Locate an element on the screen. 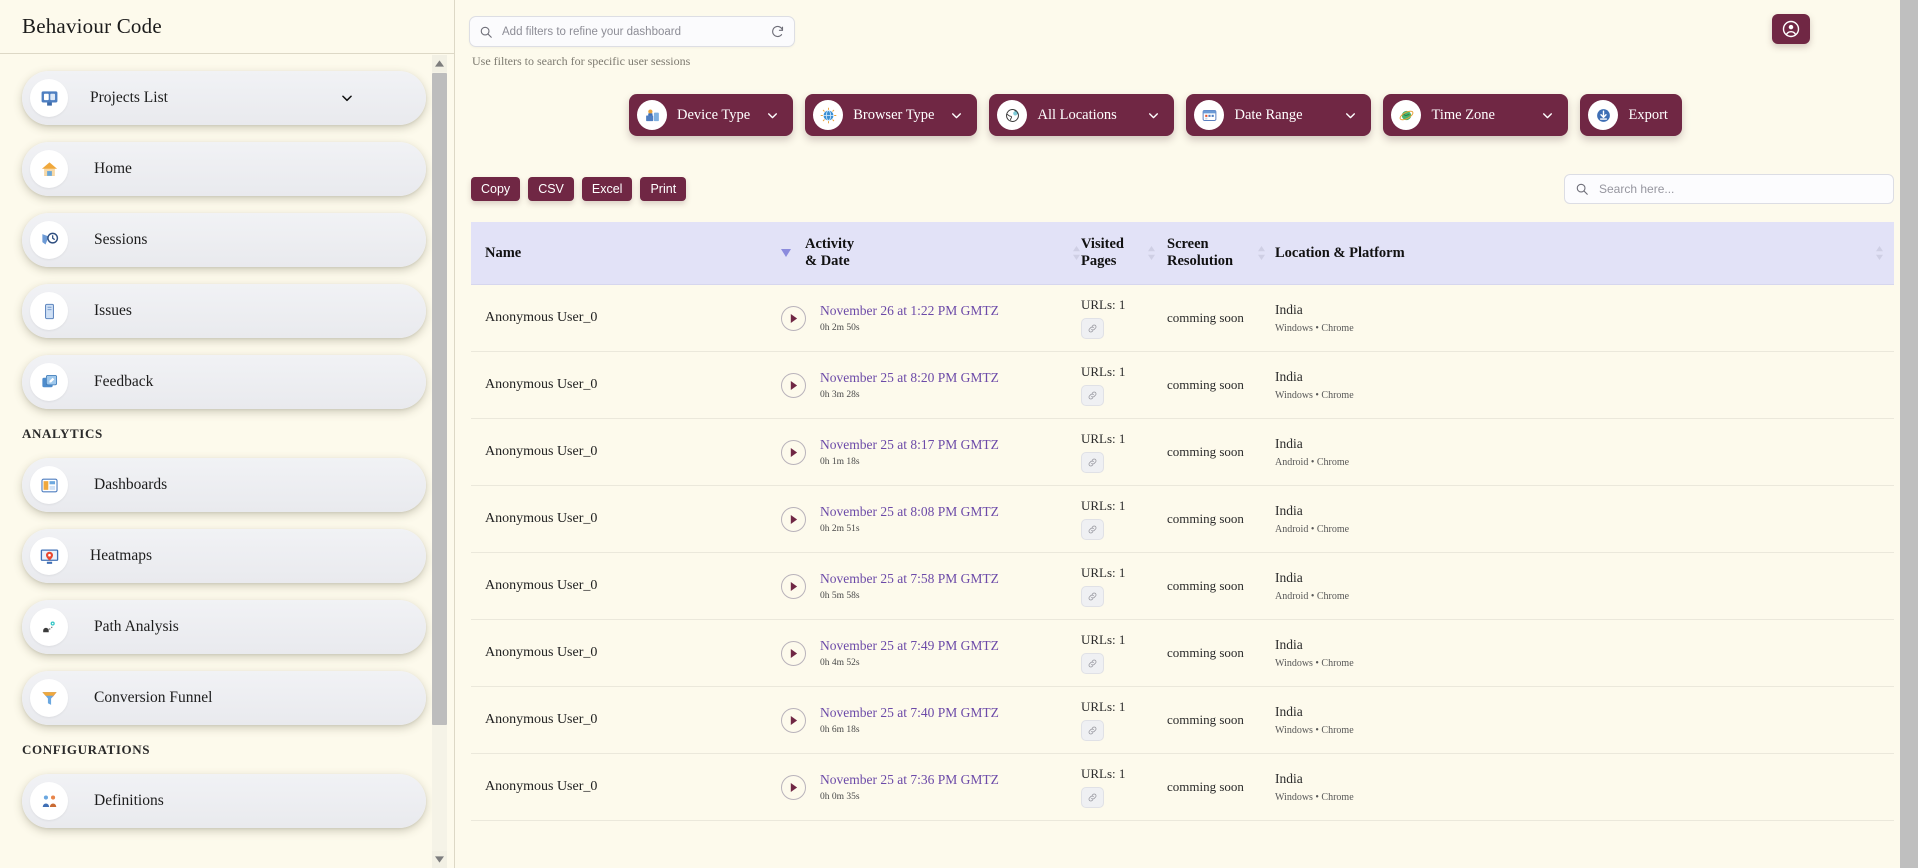 This screenshot has height=868, width=1918. cell-activity-date: November 25 at 8:17 PM GMTZ 0h 1m 18s is located at coordinates (931, 452).